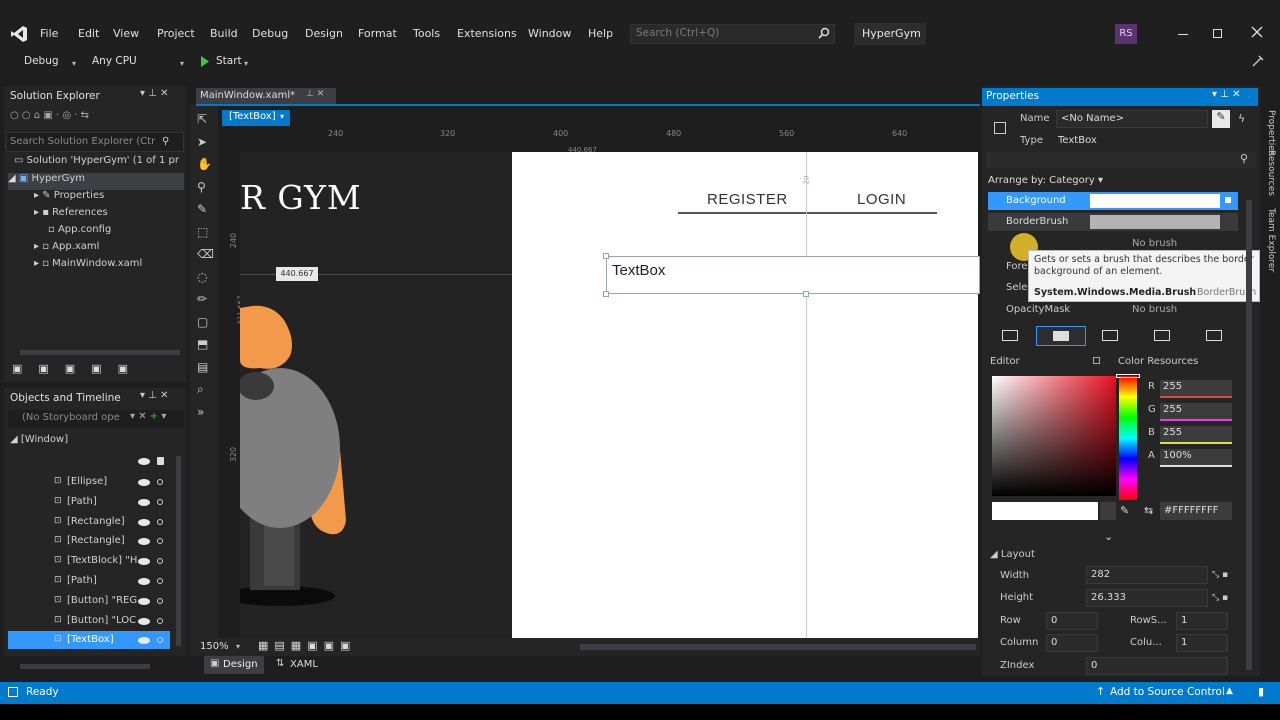  I want to click on menu-item: Tools, so click(426, 33).